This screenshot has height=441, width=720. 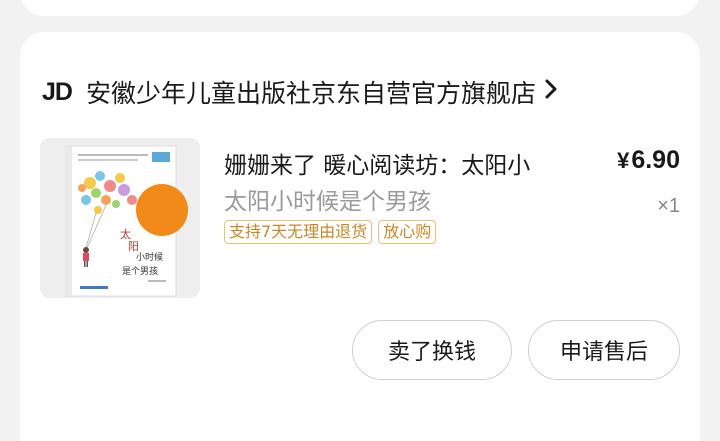 What do you see at coordinates (149, 257) in the screenshot?
I see `cover-title-line-3: 小时候` at bounding box center [149, 257].